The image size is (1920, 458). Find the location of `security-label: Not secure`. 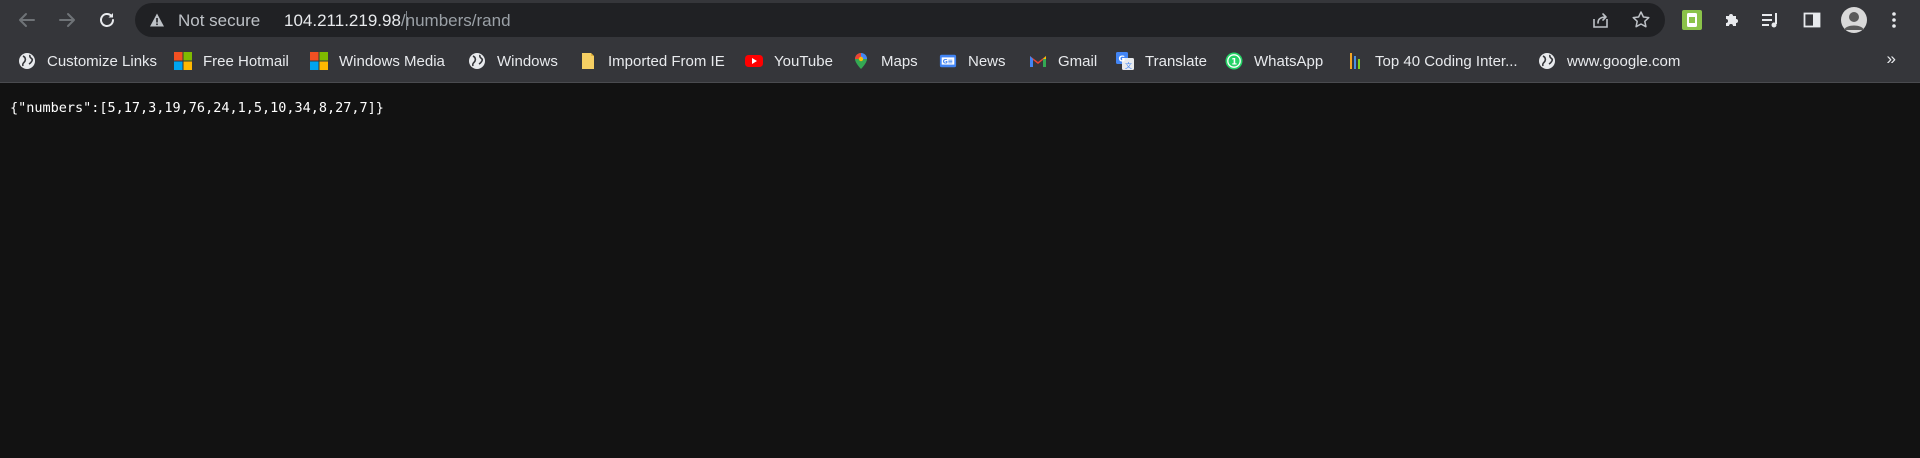

security-label: Not secure is located at coordinates (219, 21).